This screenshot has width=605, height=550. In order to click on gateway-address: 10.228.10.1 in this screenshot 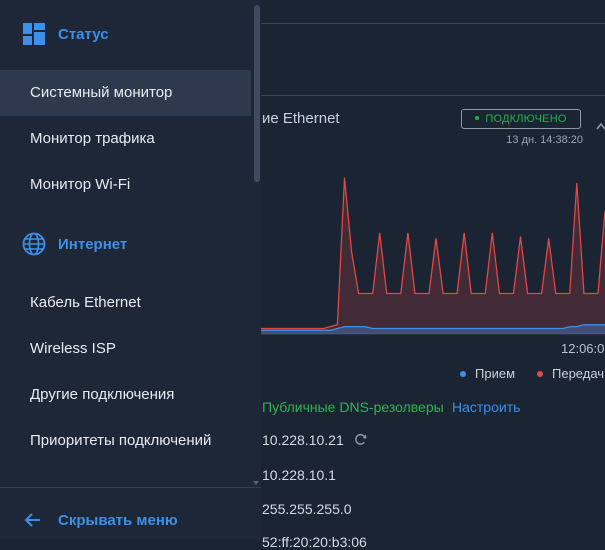, I will do `click(299, 475)`.